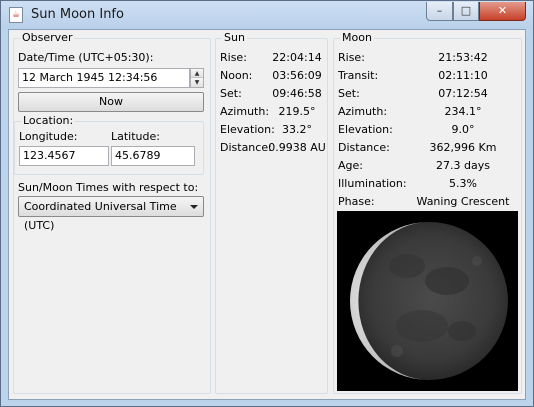 The width and height of the screenshot is (534, 407). I want to click on sun-noon-label: Noon:, so click(236, 75).